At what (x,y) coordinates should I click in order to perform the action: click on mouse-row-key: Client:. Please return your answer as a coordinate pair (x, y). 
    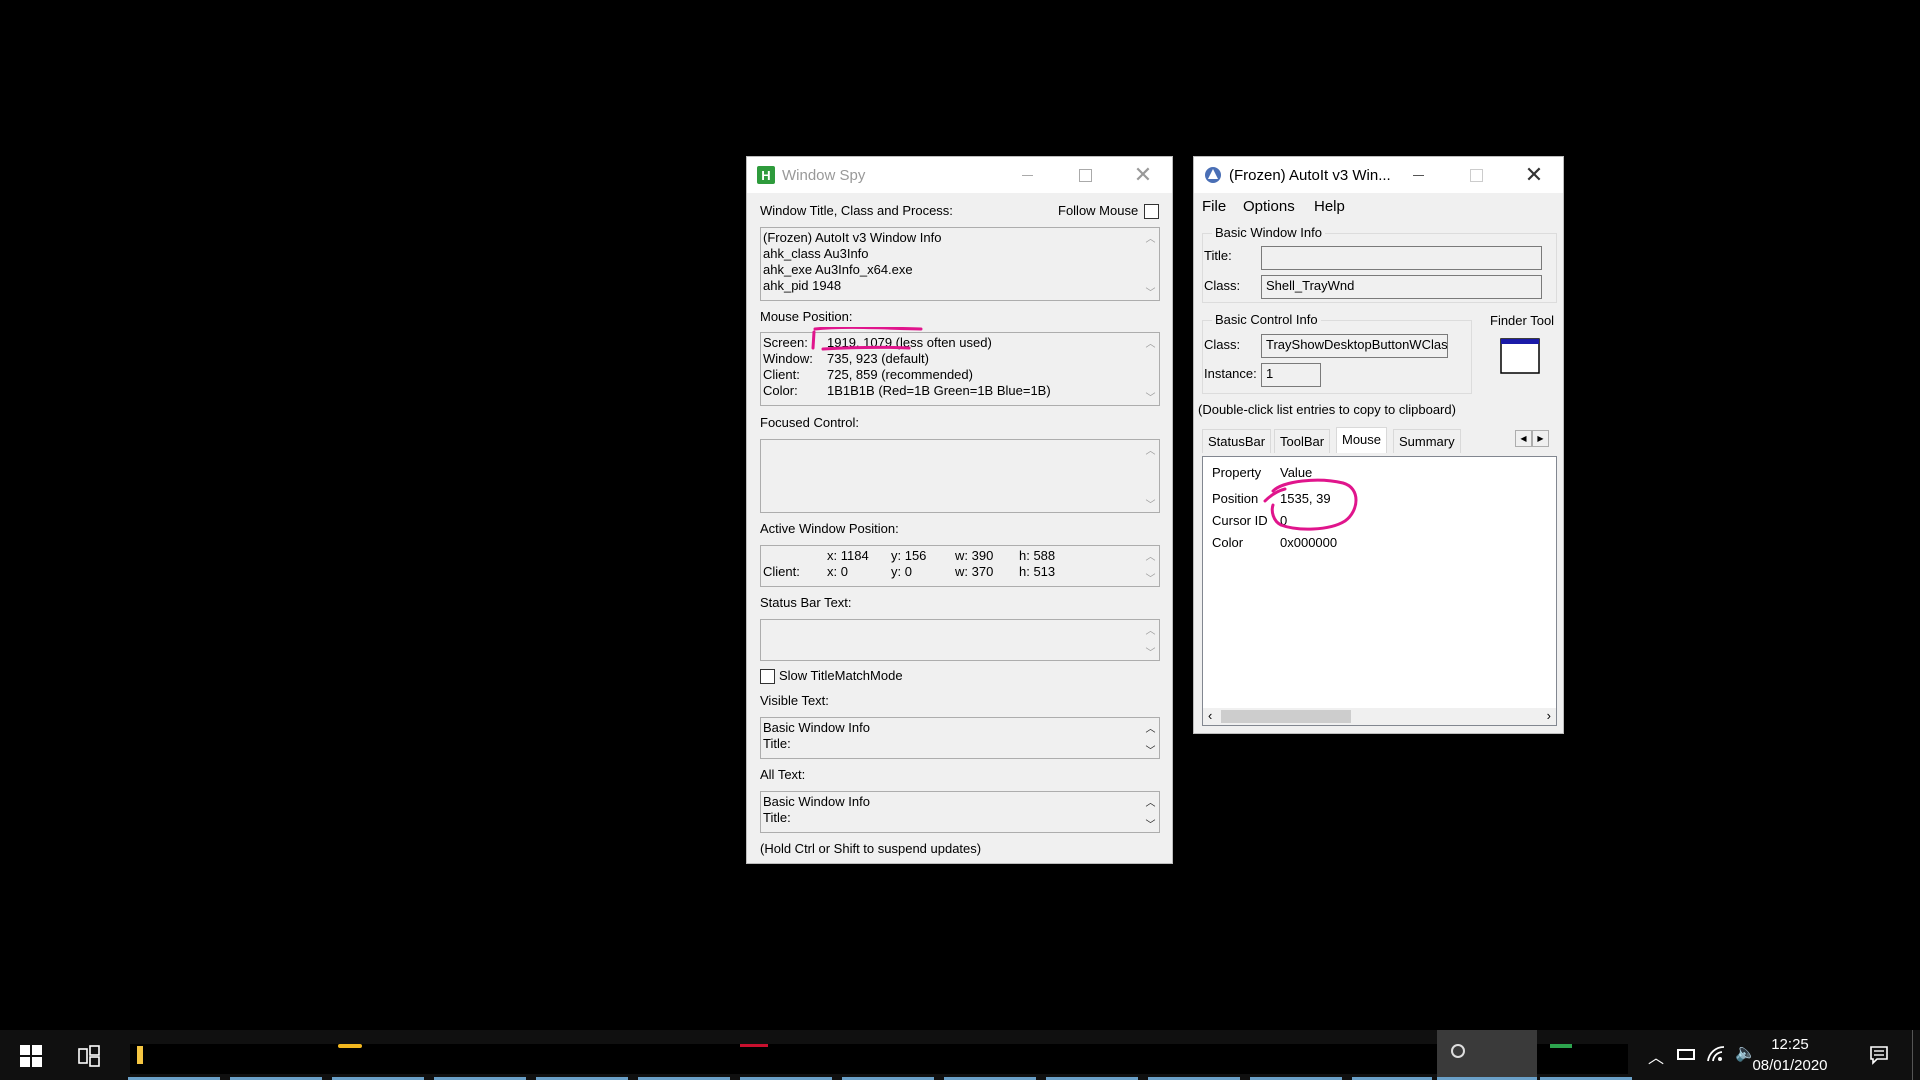
    Looking at the image, I should click on (781, 374).